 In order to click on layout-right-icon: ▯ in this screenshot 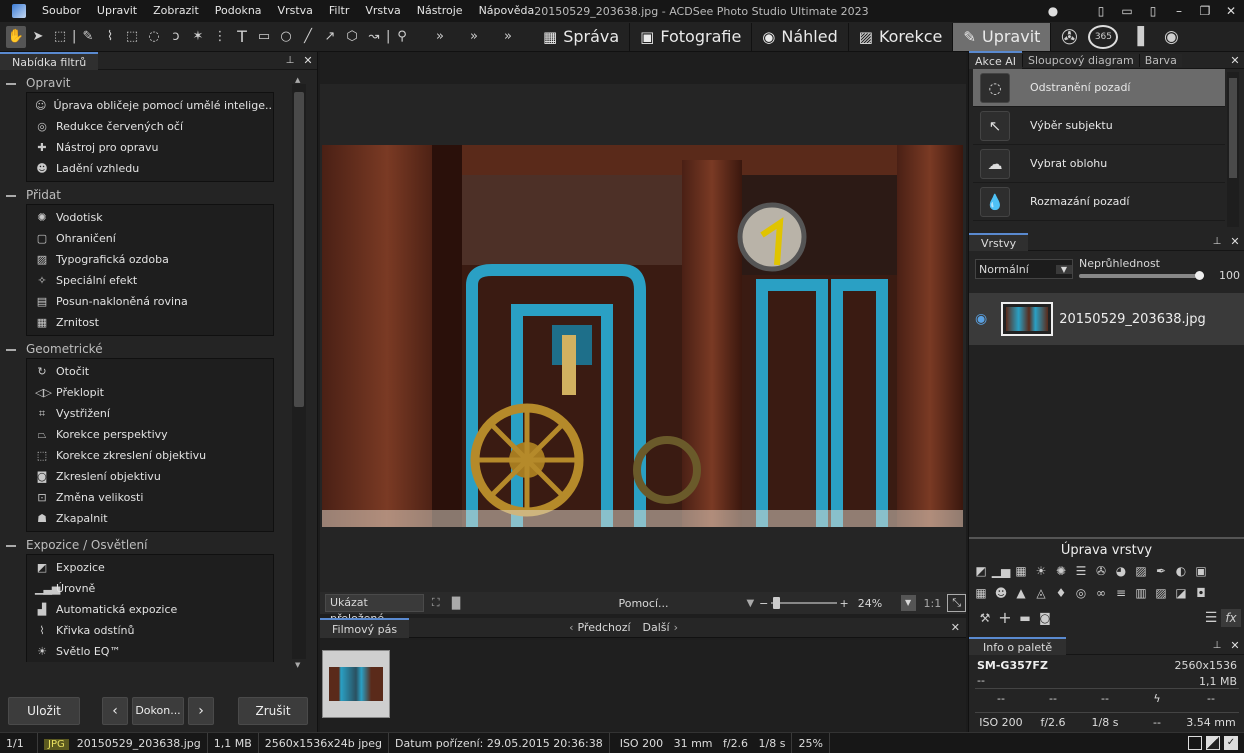, I will do `click(1153, 11)`.